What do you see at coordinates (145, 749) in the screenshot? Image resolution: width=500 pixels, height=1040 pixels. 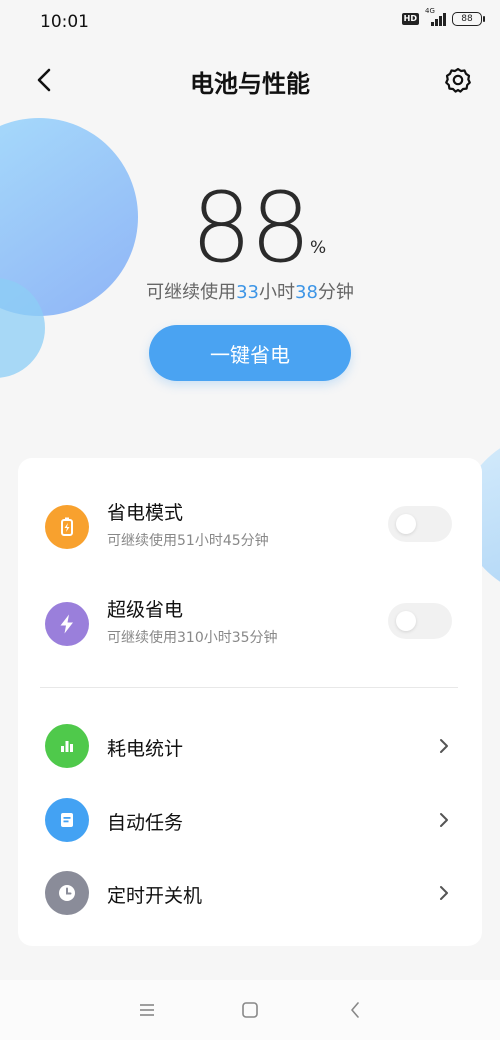 I see `power-usage-title: 耗电统计` at bounding box center [145, 749].